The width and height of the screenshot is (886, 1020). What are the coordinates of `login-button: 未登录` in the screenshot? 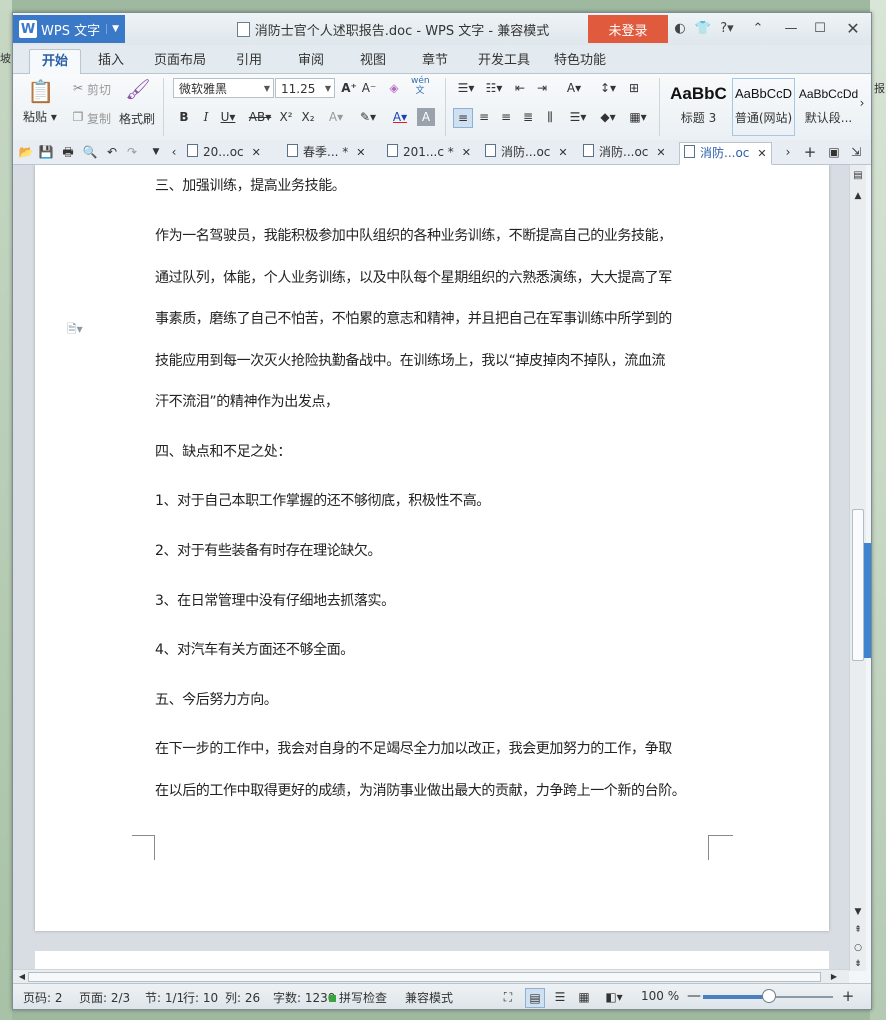 It's located at (628, 29).